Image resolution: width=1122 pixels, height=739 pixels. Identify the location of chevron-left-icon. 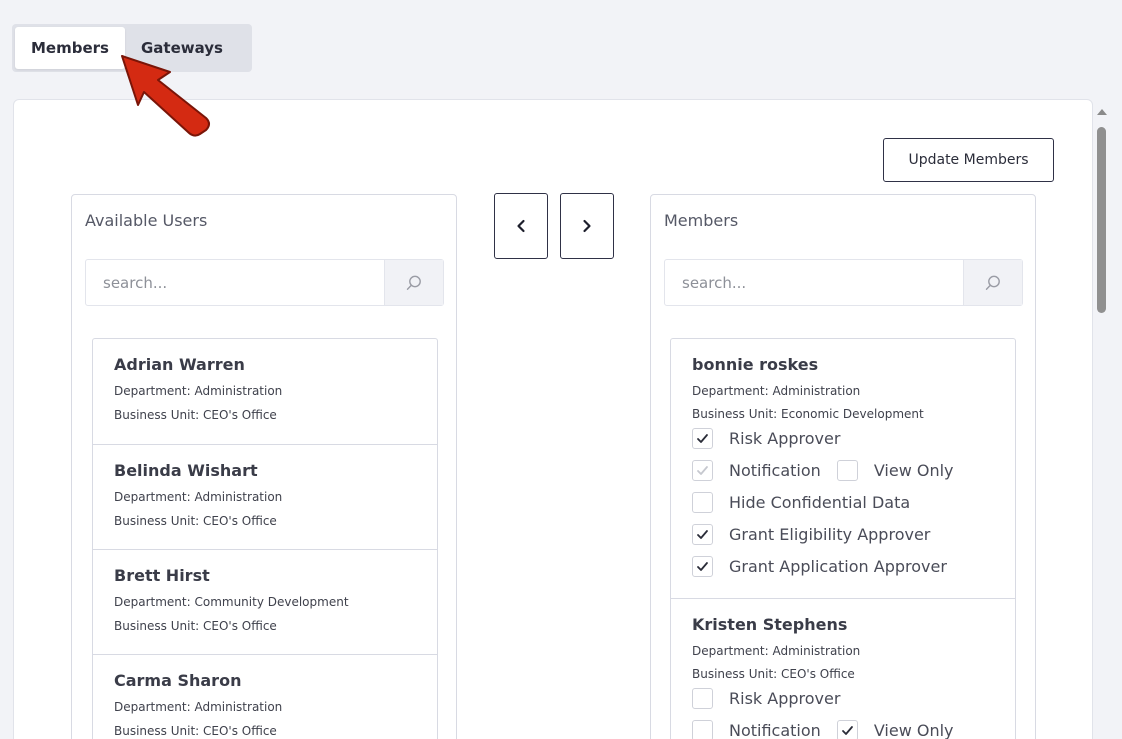
(521, 226).